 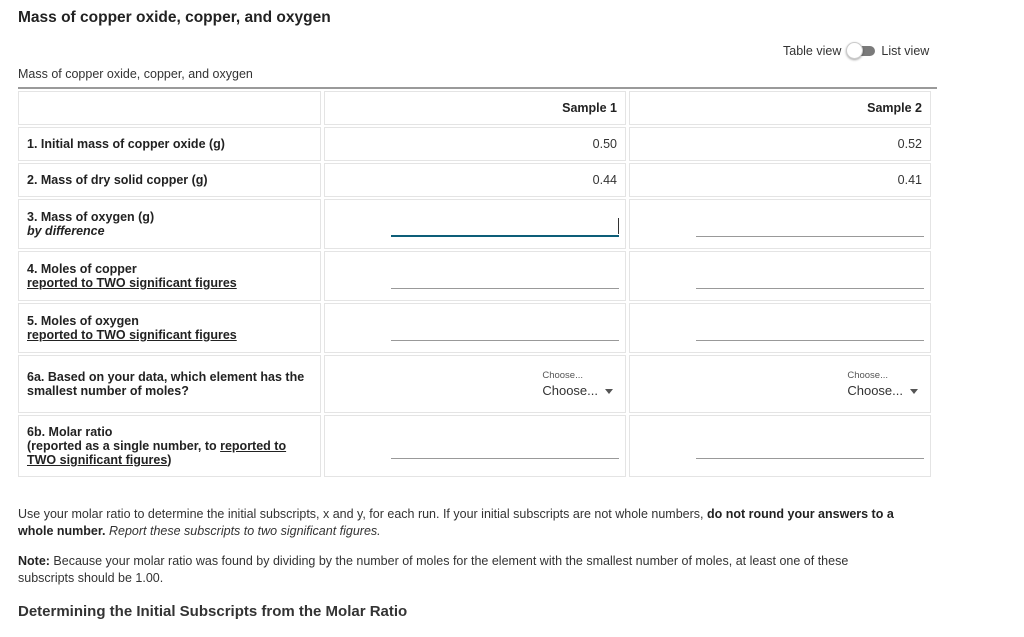 What do you see at coordinates (70, 432) in the screenshot?
I see `row-label-main: 6b. Molar ratio` at bounding box center [70, 432].